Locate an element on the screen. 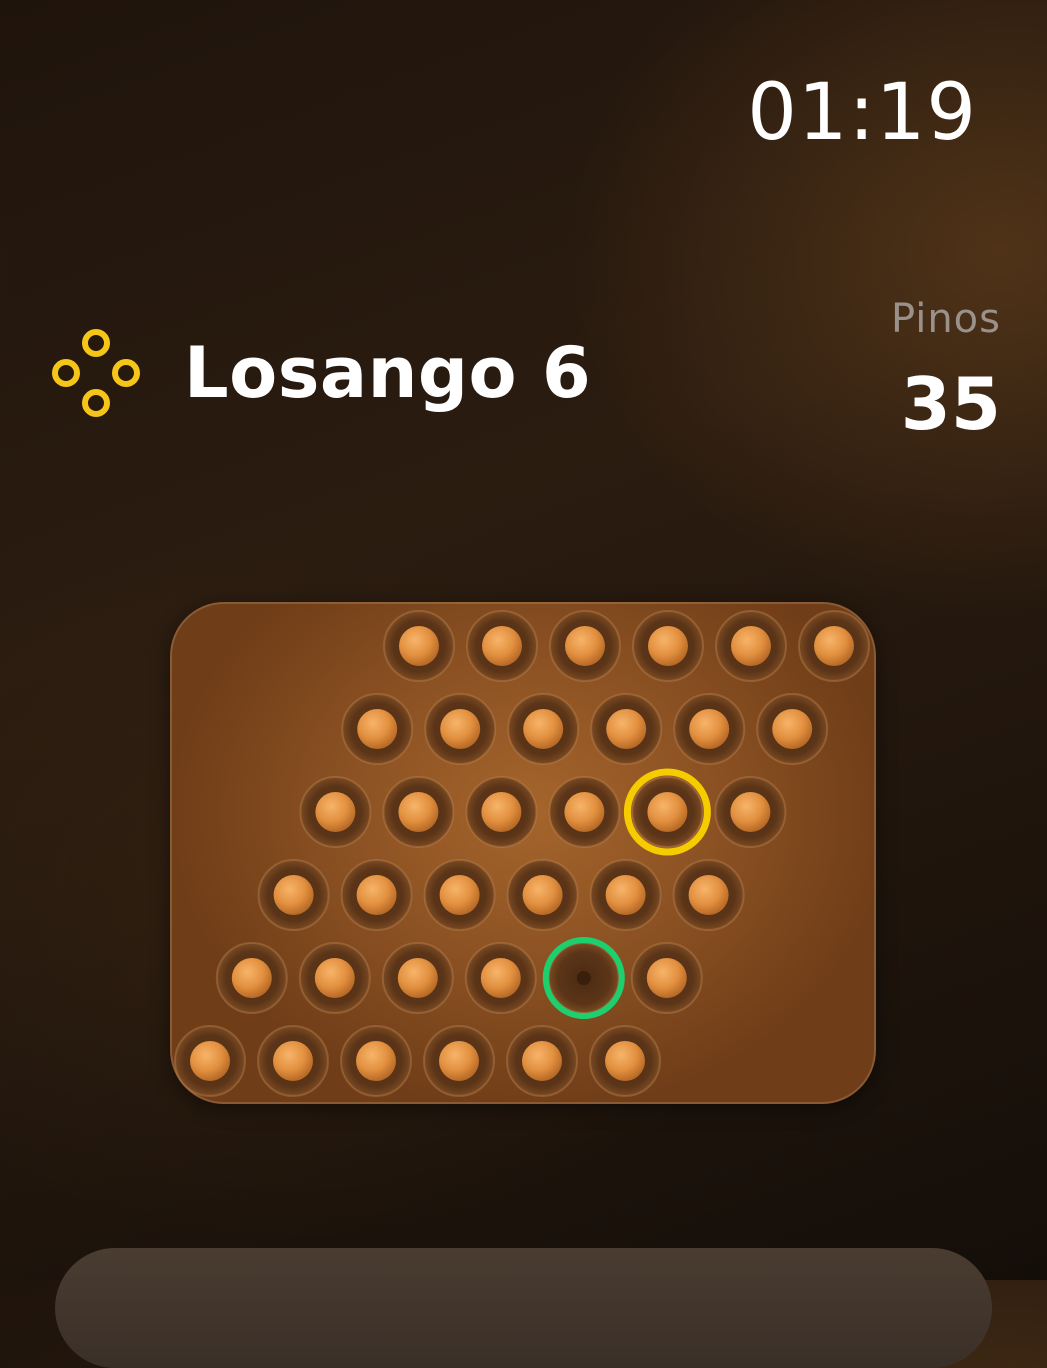 This screenshot has width=1047, height=1368. hole-r4-c4 is located at coordinates (583, 978).